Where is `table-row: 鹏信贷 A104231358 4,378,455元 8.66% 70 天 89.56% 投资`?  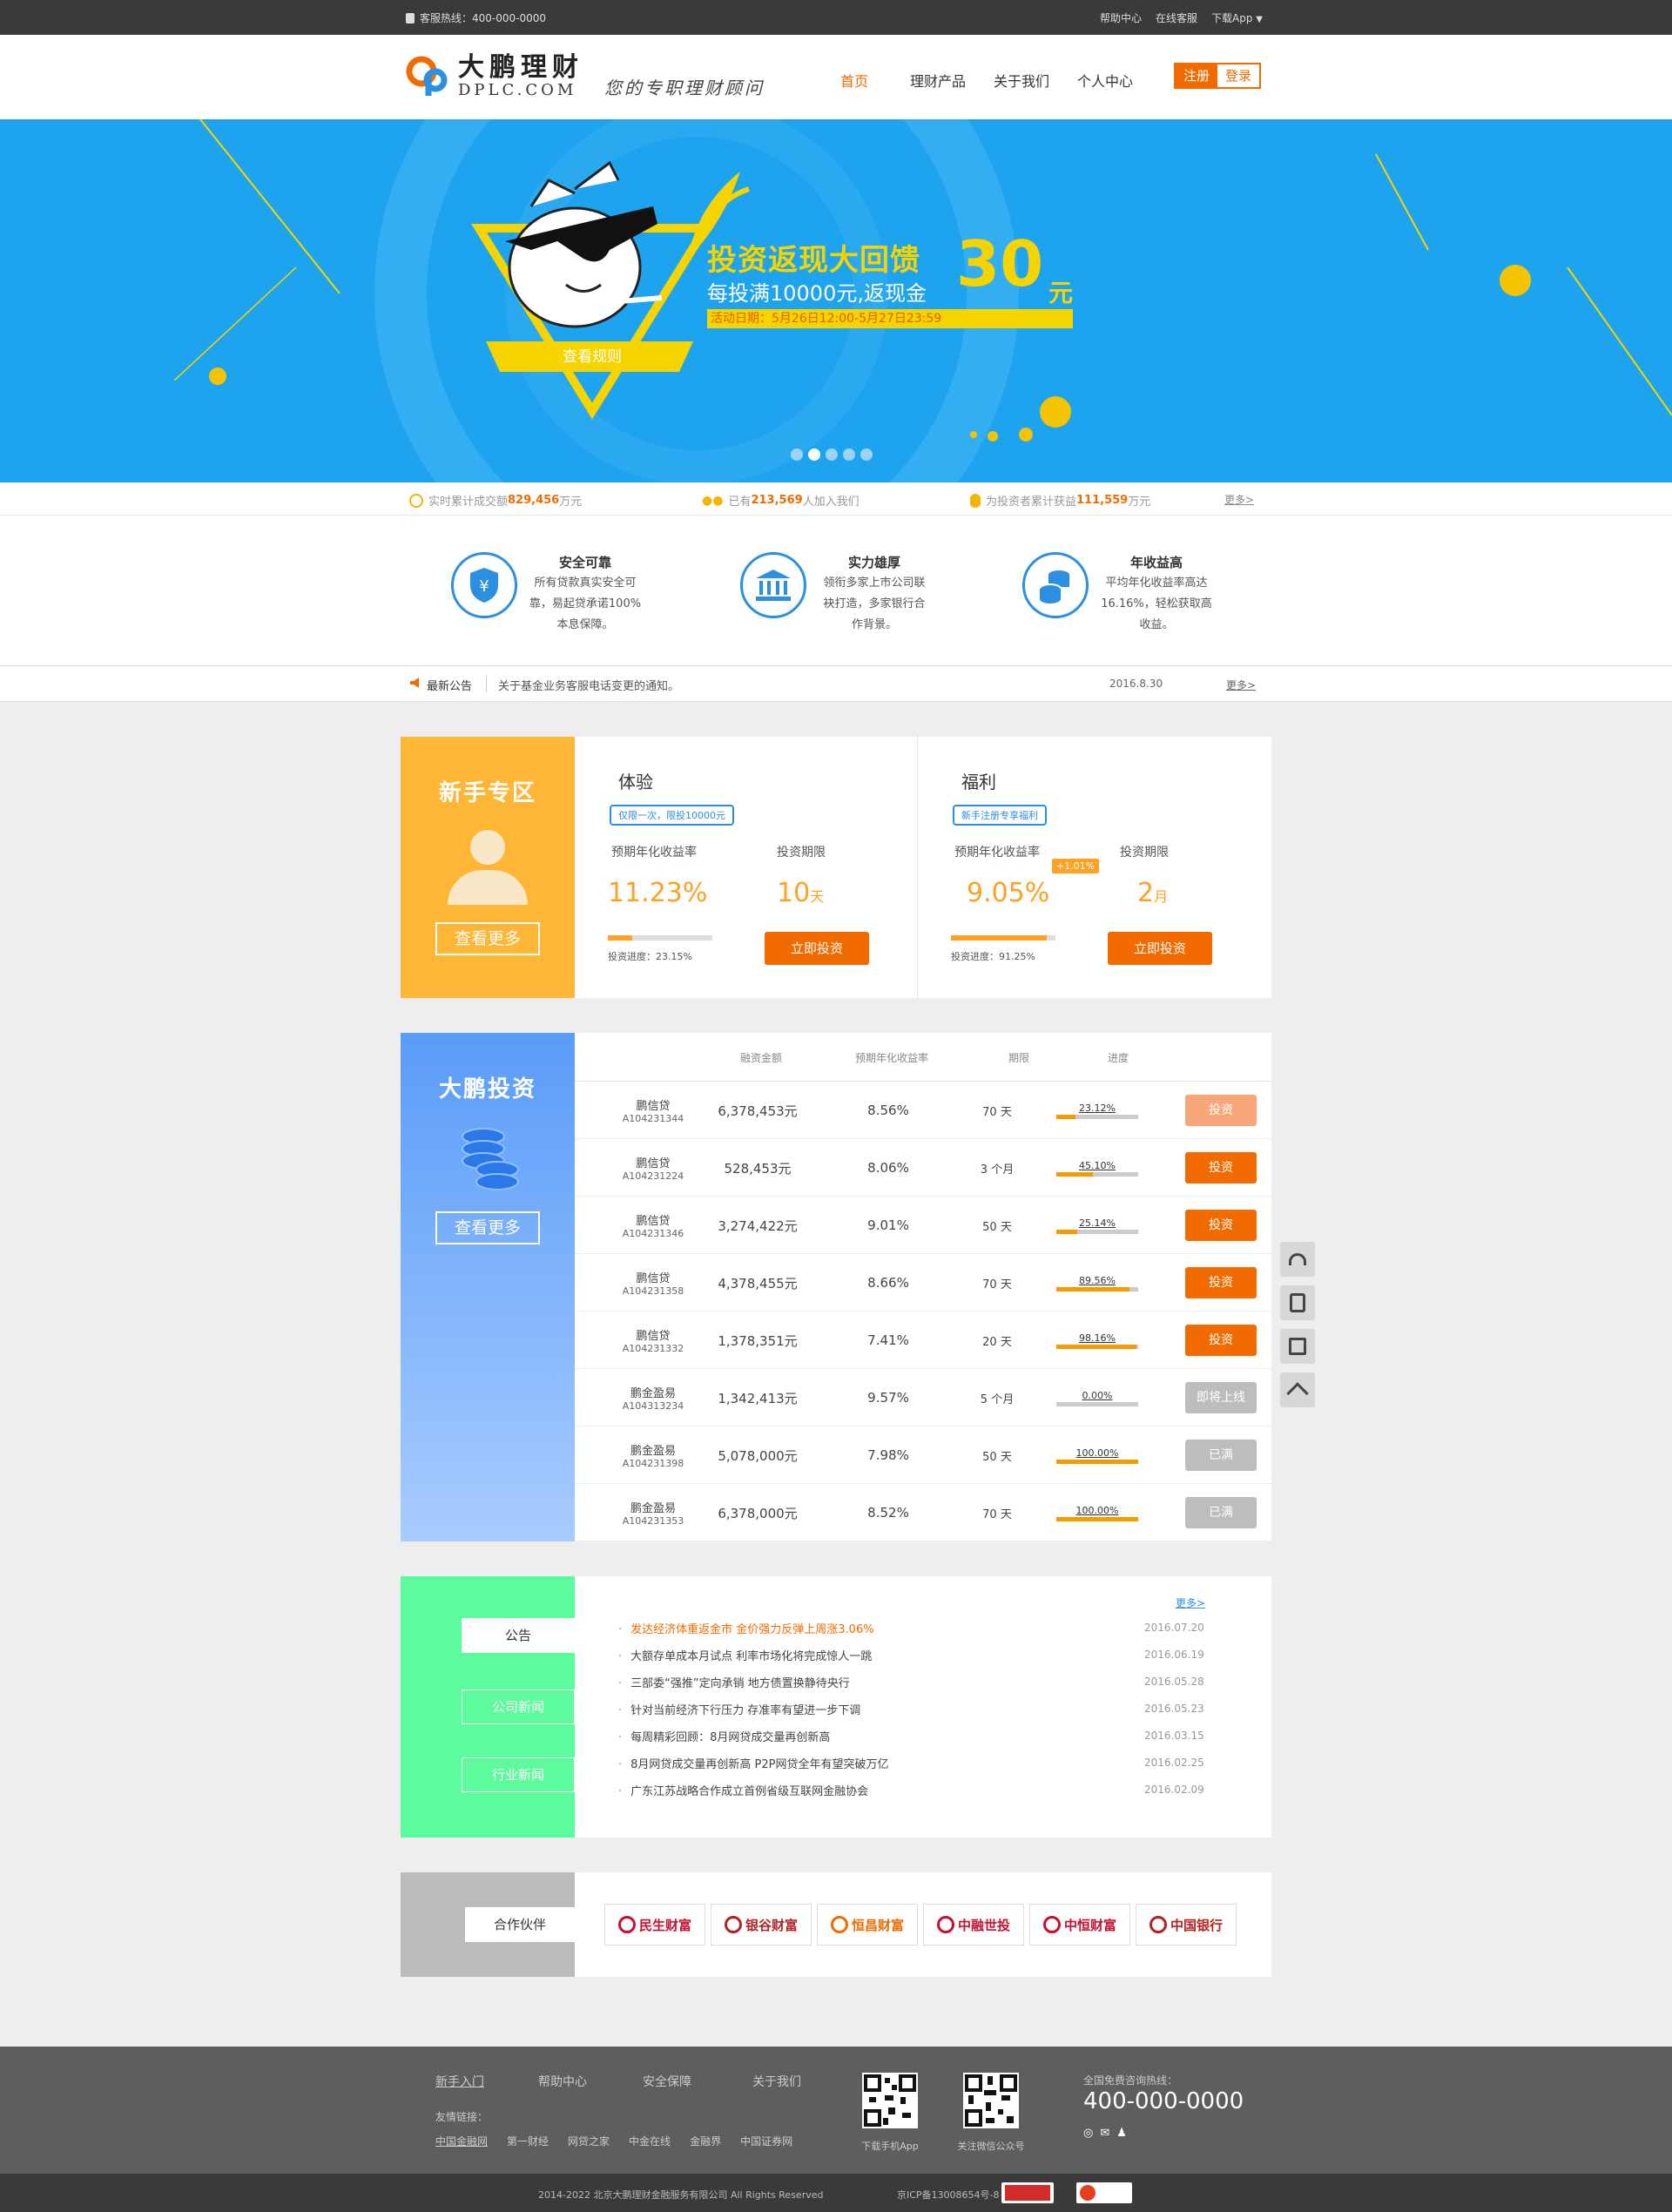
table-row: 鹏信贷 A104231358 4,378,455元 8.66% 70 天 89.56% 投资 is located at coordinates (923, 1283).